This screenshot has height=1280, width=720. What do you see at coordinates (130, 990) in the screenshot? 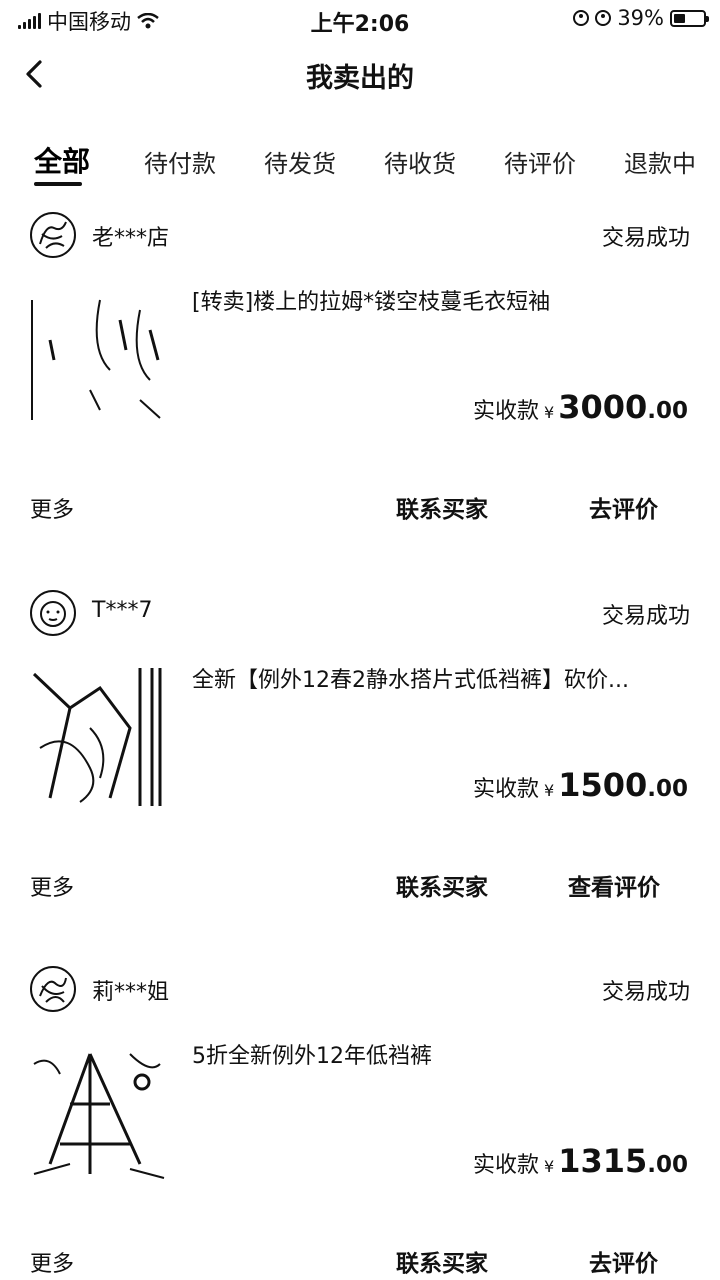
I see `seller-name: 莉***姐` at bounding box center [130, 990].